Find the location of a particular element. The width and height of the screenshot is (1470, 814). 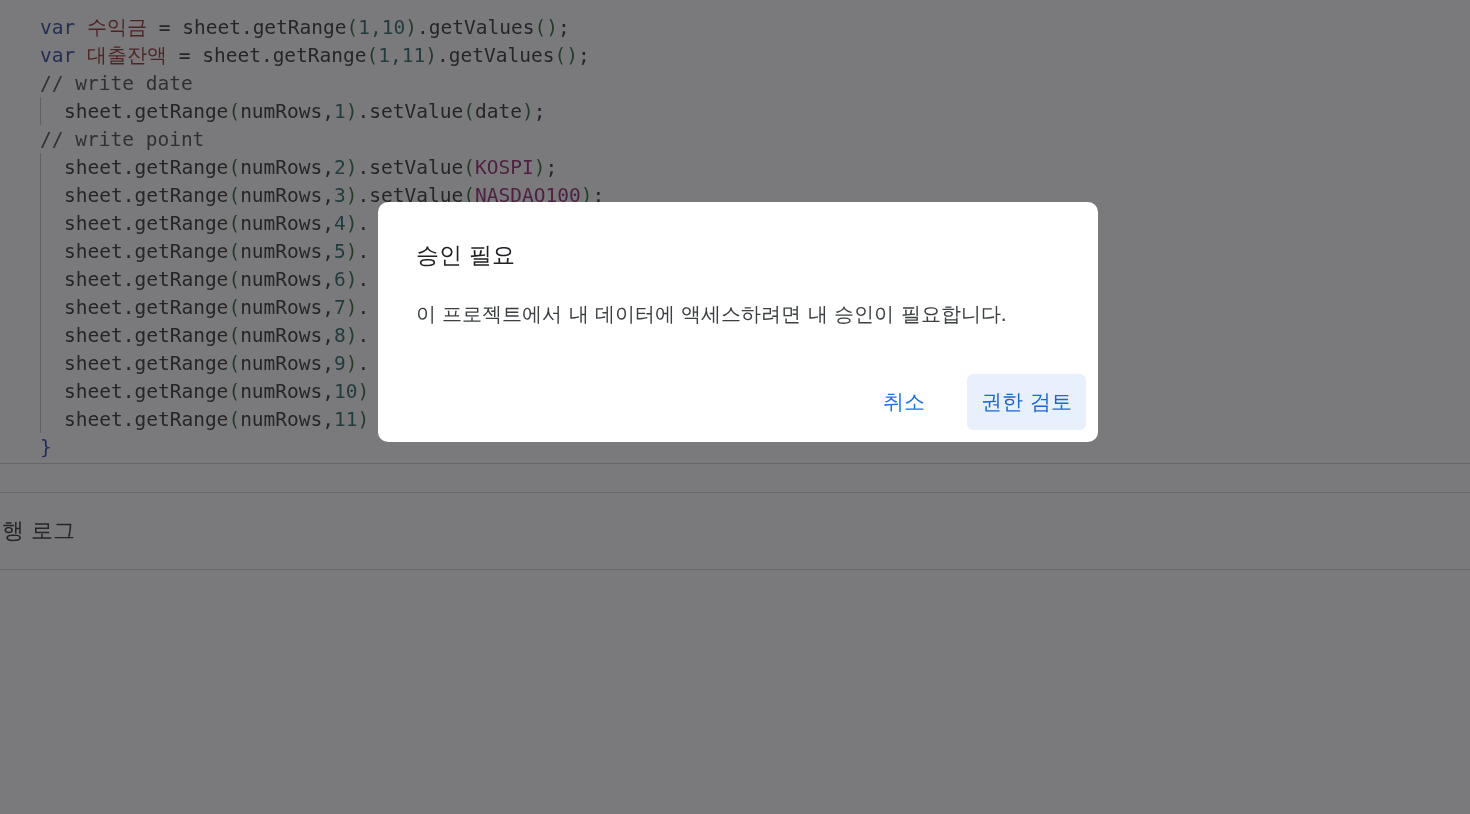

code-line: sheet.getRange(numRows,10) is located at coordinates (217, 391).